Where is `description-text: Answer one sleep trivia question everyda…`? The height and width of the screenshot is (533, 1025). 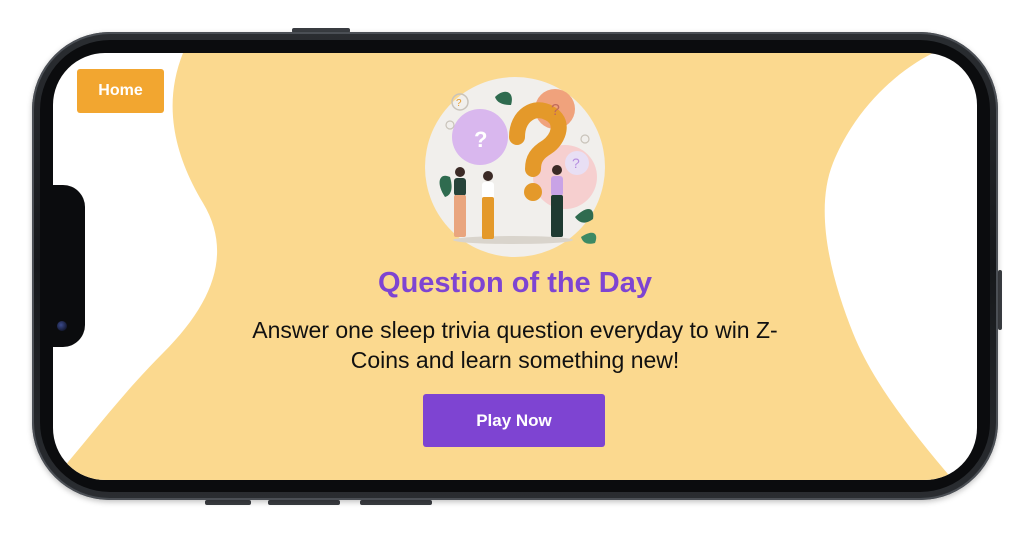 description-text: Answer one sleep trivia question everyda… is located at coordinates (515, 345).